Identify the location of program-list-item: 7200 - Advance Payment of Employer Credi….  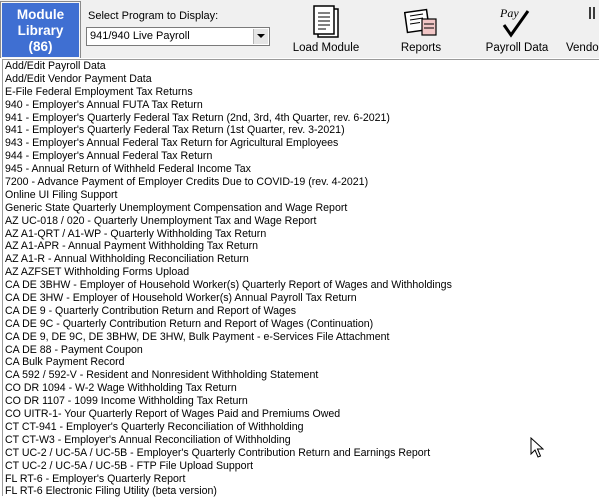
(300, 182).